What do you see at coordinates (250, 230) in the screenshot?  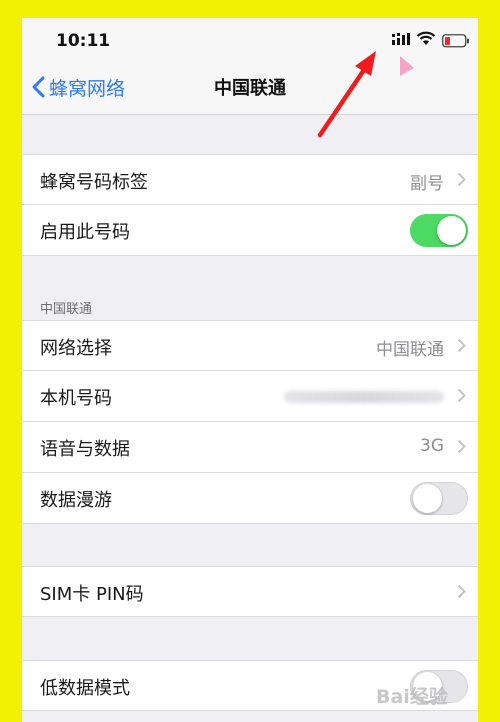 I see `row-enable-line: 启用此号码` at bounding box center [250, 230].